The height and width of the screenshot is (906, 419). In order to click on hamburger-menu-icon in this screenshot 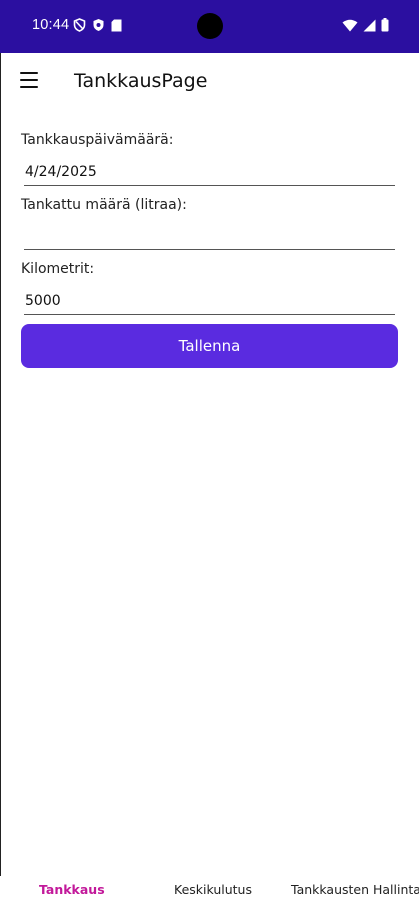, I will do `click(29, 80)`.